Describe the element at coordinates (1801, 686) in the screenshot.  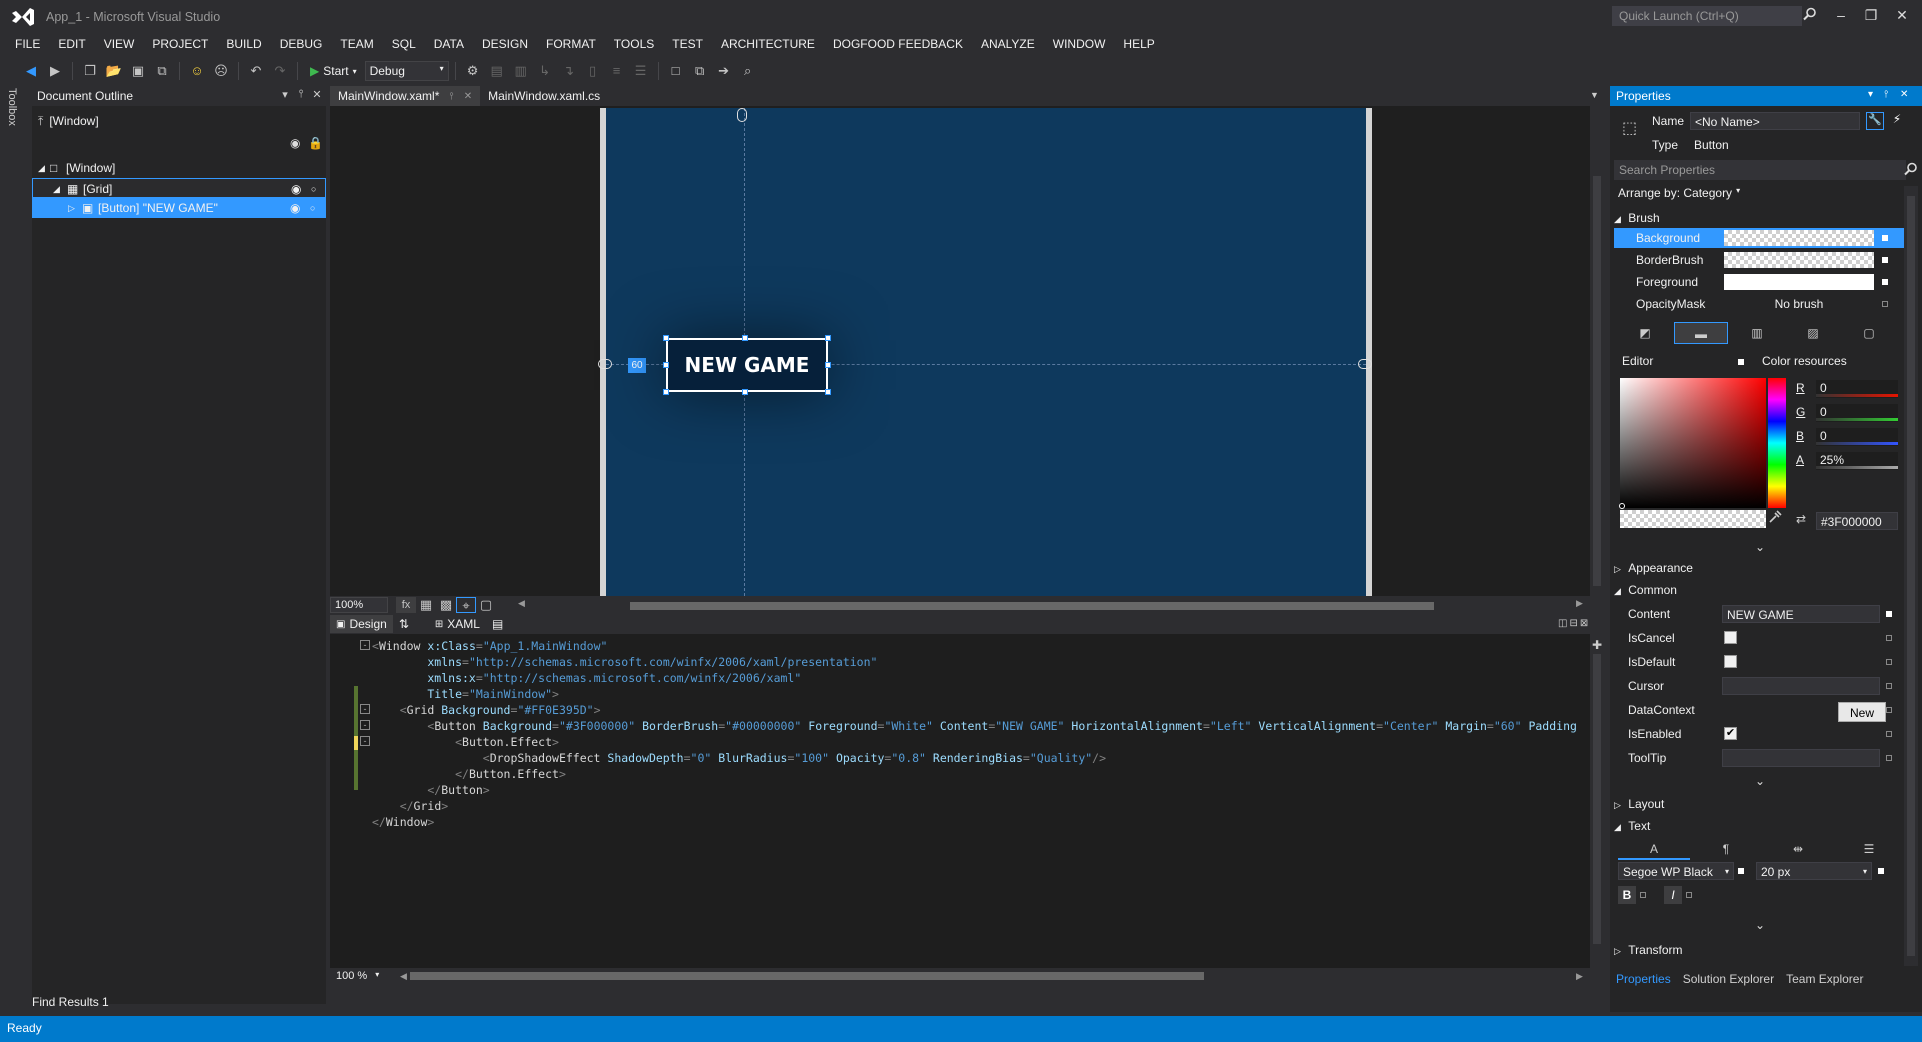
I see `cursor-select` at that location.